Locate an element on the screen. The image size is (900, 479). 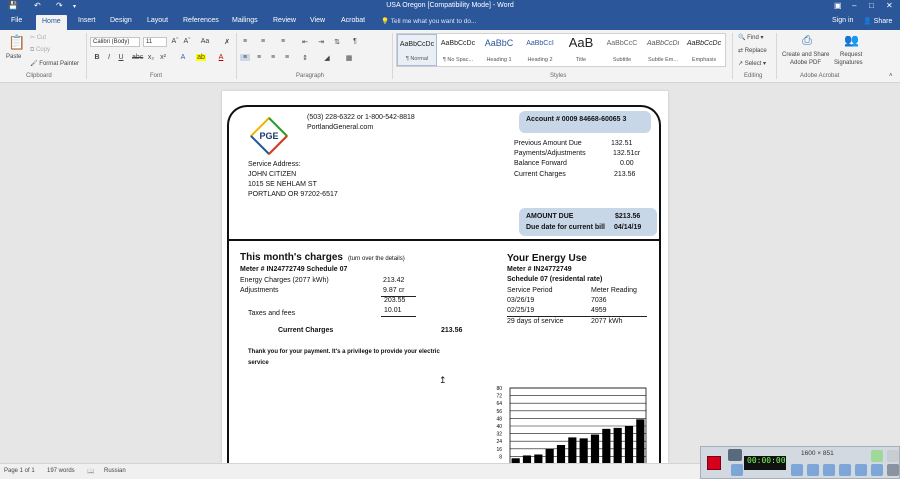
style-heading-1: AaBbC Heading 1 is located at coordinates (499, 50).